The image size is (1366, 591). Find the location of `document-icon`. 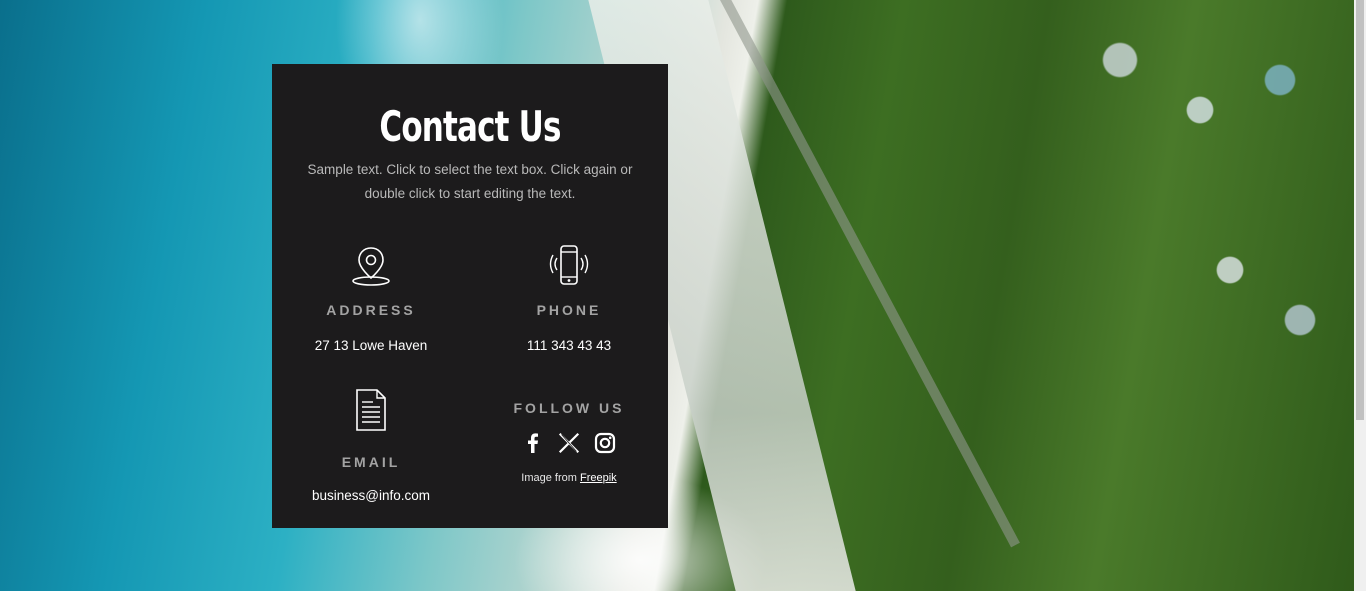

document-icon is located at coordinates (371, 410).